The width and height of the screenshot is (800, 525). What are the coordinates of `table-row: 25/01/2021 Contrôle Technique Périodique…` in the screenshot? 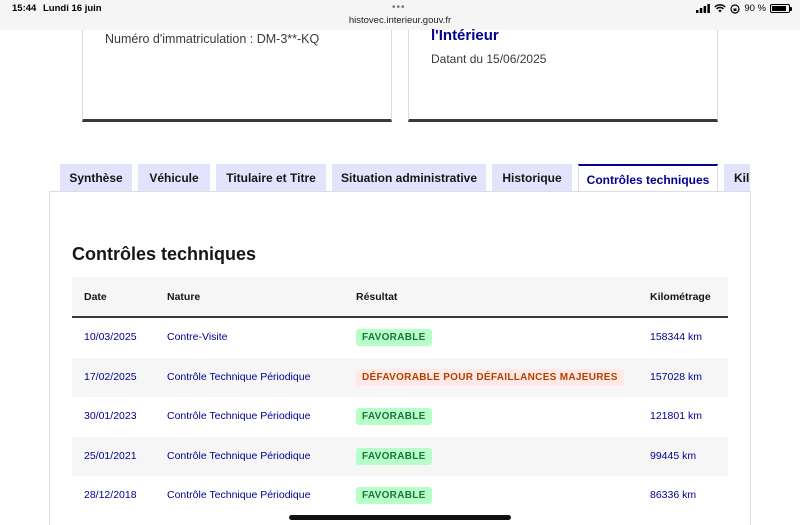 It's located at (400, 456).